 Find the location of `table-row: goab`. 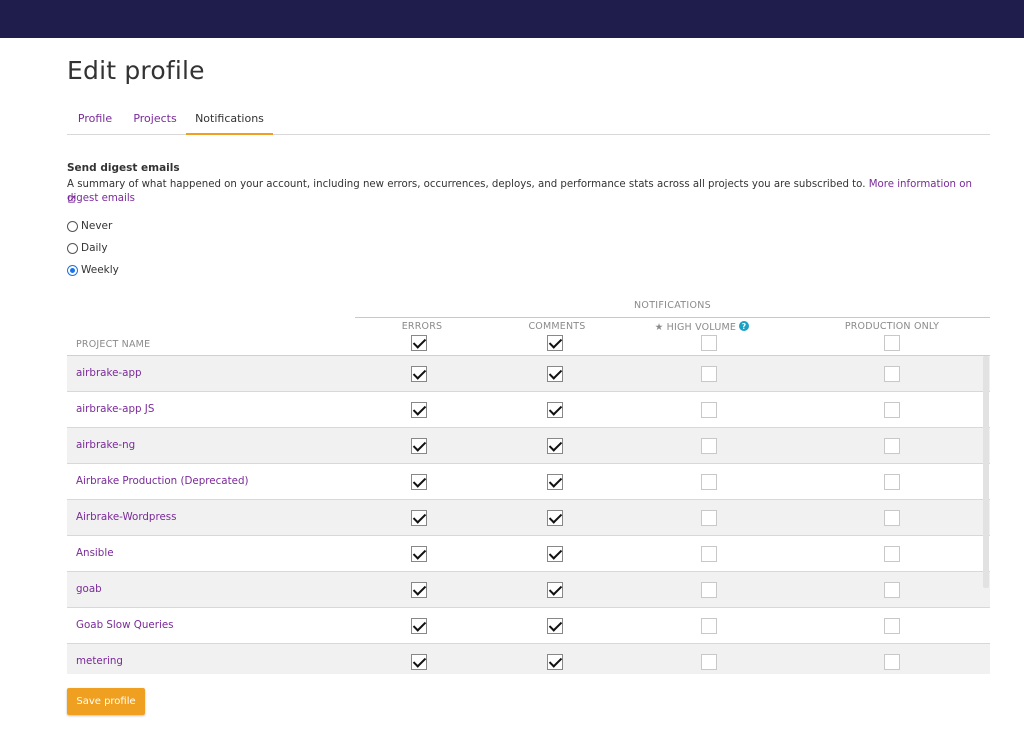

table-row: goab is located at coordinates (528, 590).